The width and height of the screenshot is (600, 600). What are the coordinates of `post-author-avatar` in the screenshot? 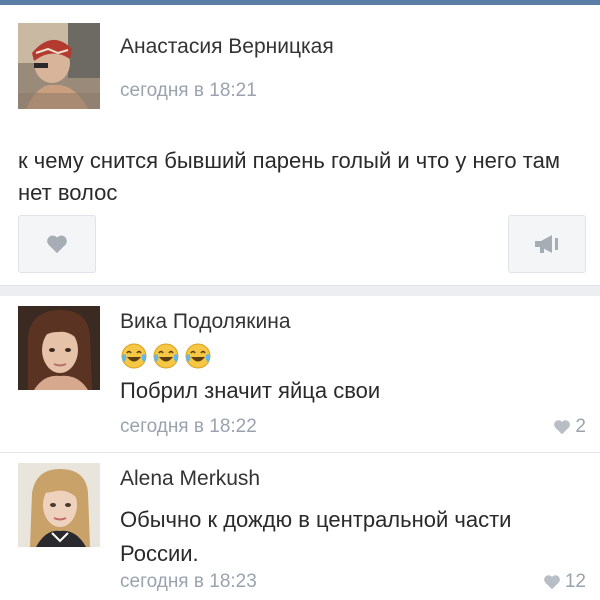 It's located at (59, 66).